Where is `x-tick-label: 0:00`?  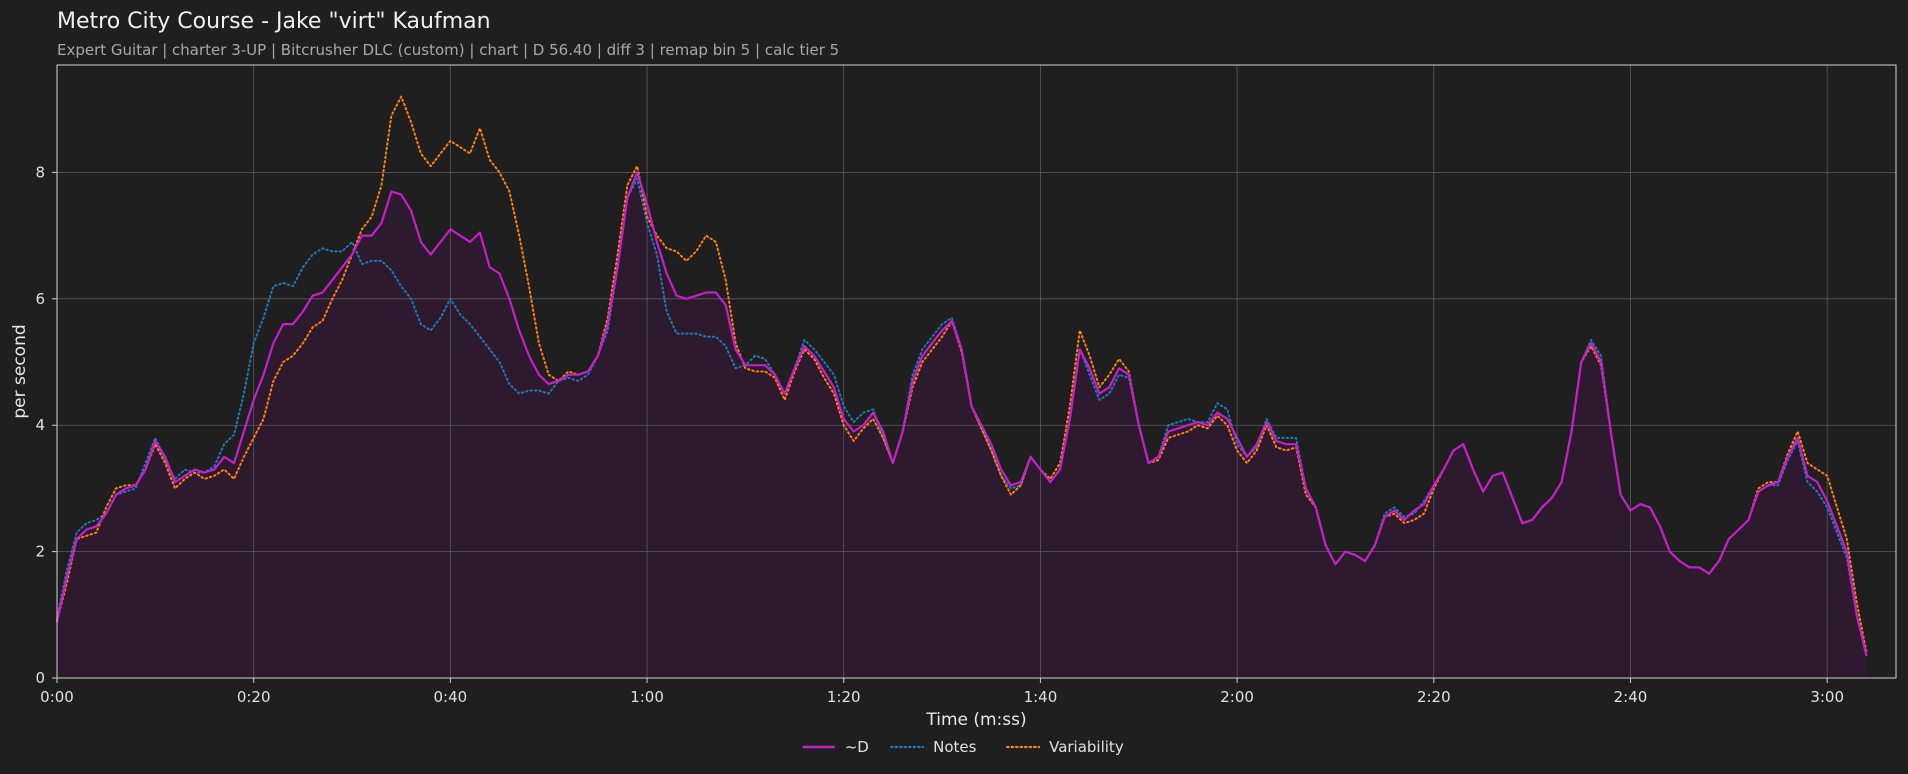 x-tick-label: 0:00 is located at coordinates (57, 697).